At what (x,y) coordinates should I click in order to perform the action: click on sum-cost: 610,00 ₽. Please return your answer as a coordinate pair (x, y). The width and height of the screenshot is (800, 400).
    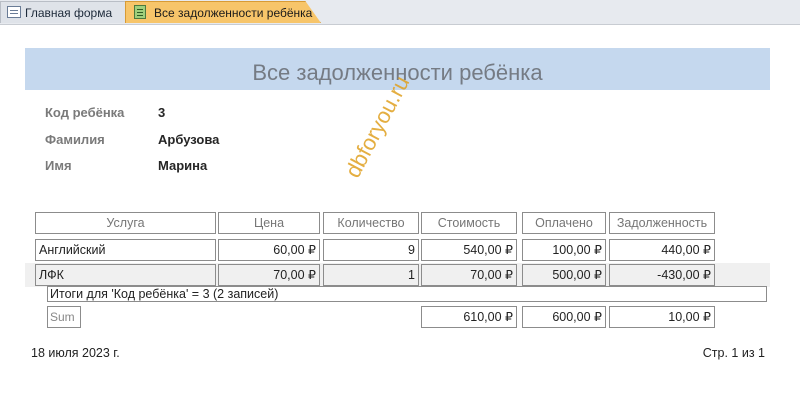
    Looking at the image, I should click on (469, 317).